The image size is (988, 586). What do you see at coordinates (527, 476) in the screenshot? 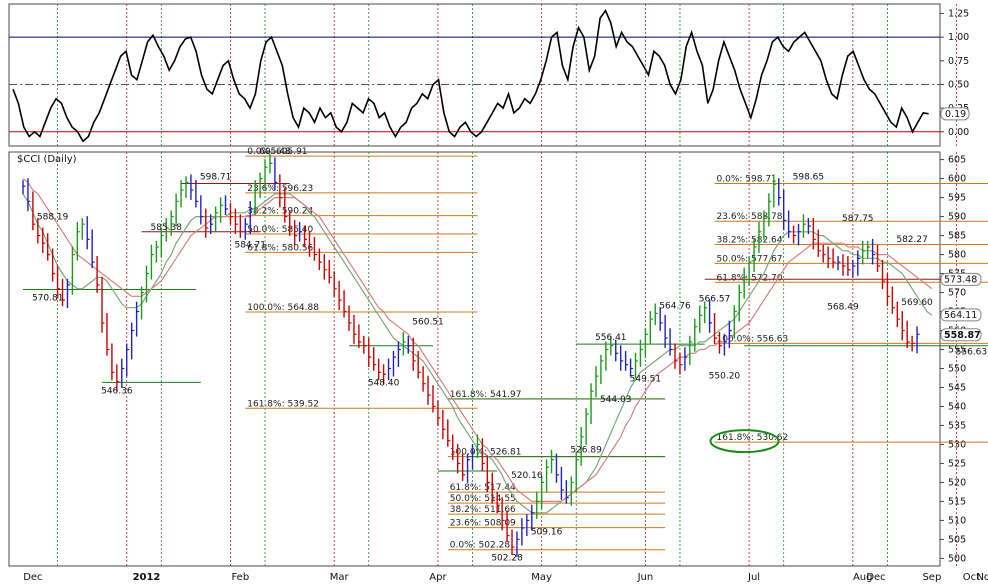
I see `price-annotation: 520.16` at bounding box center [527, 476].